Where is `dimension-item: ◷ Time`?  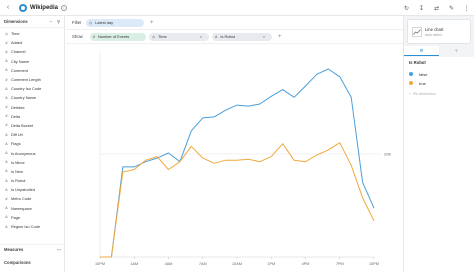
dimension-item: ◷ Time is located at coordinates (32, 33).